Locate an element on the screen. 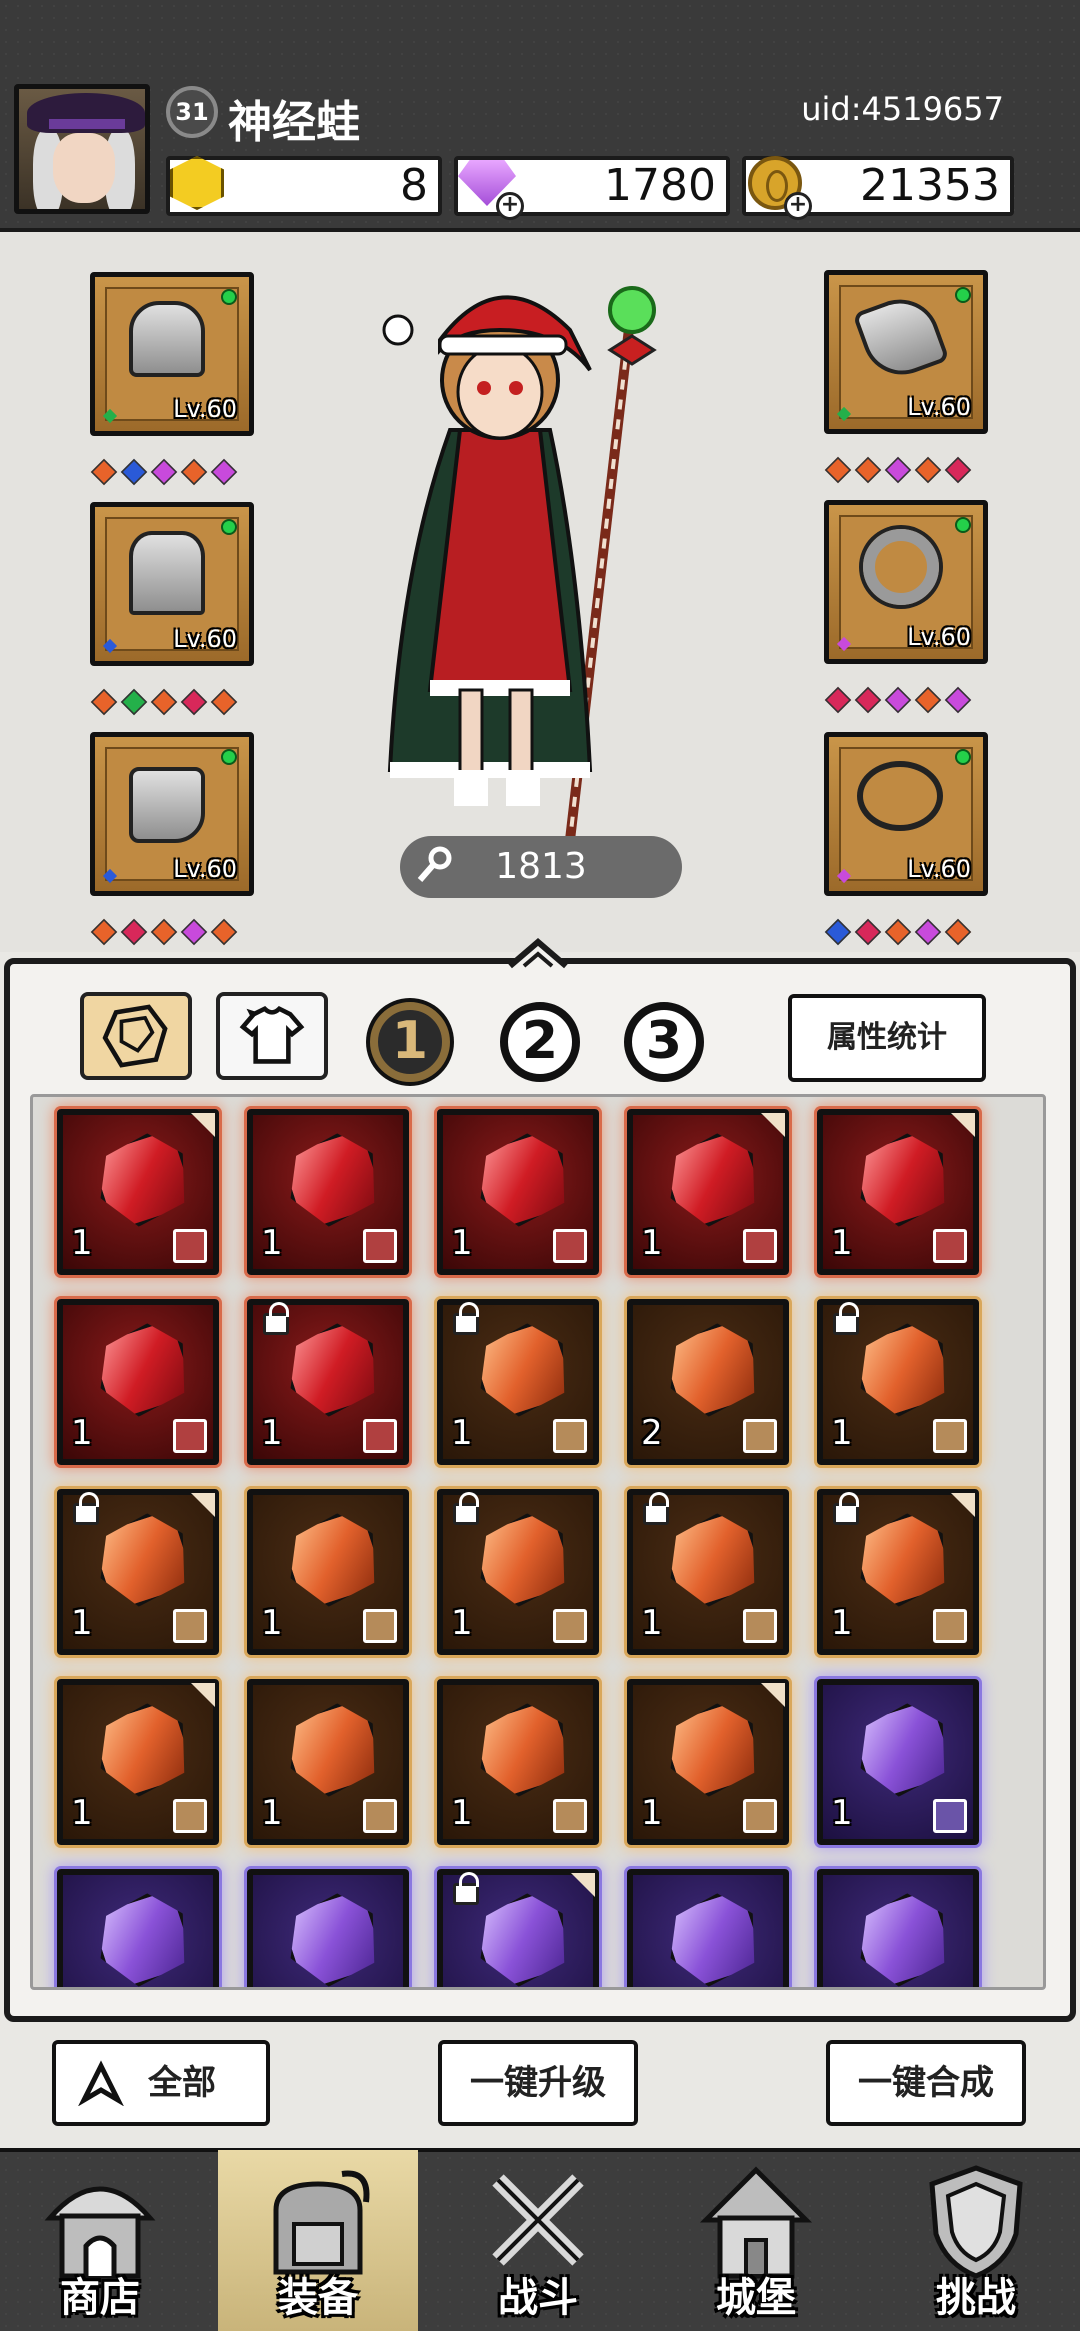  add-coin-icon: + is located at coordinates (798, 206).